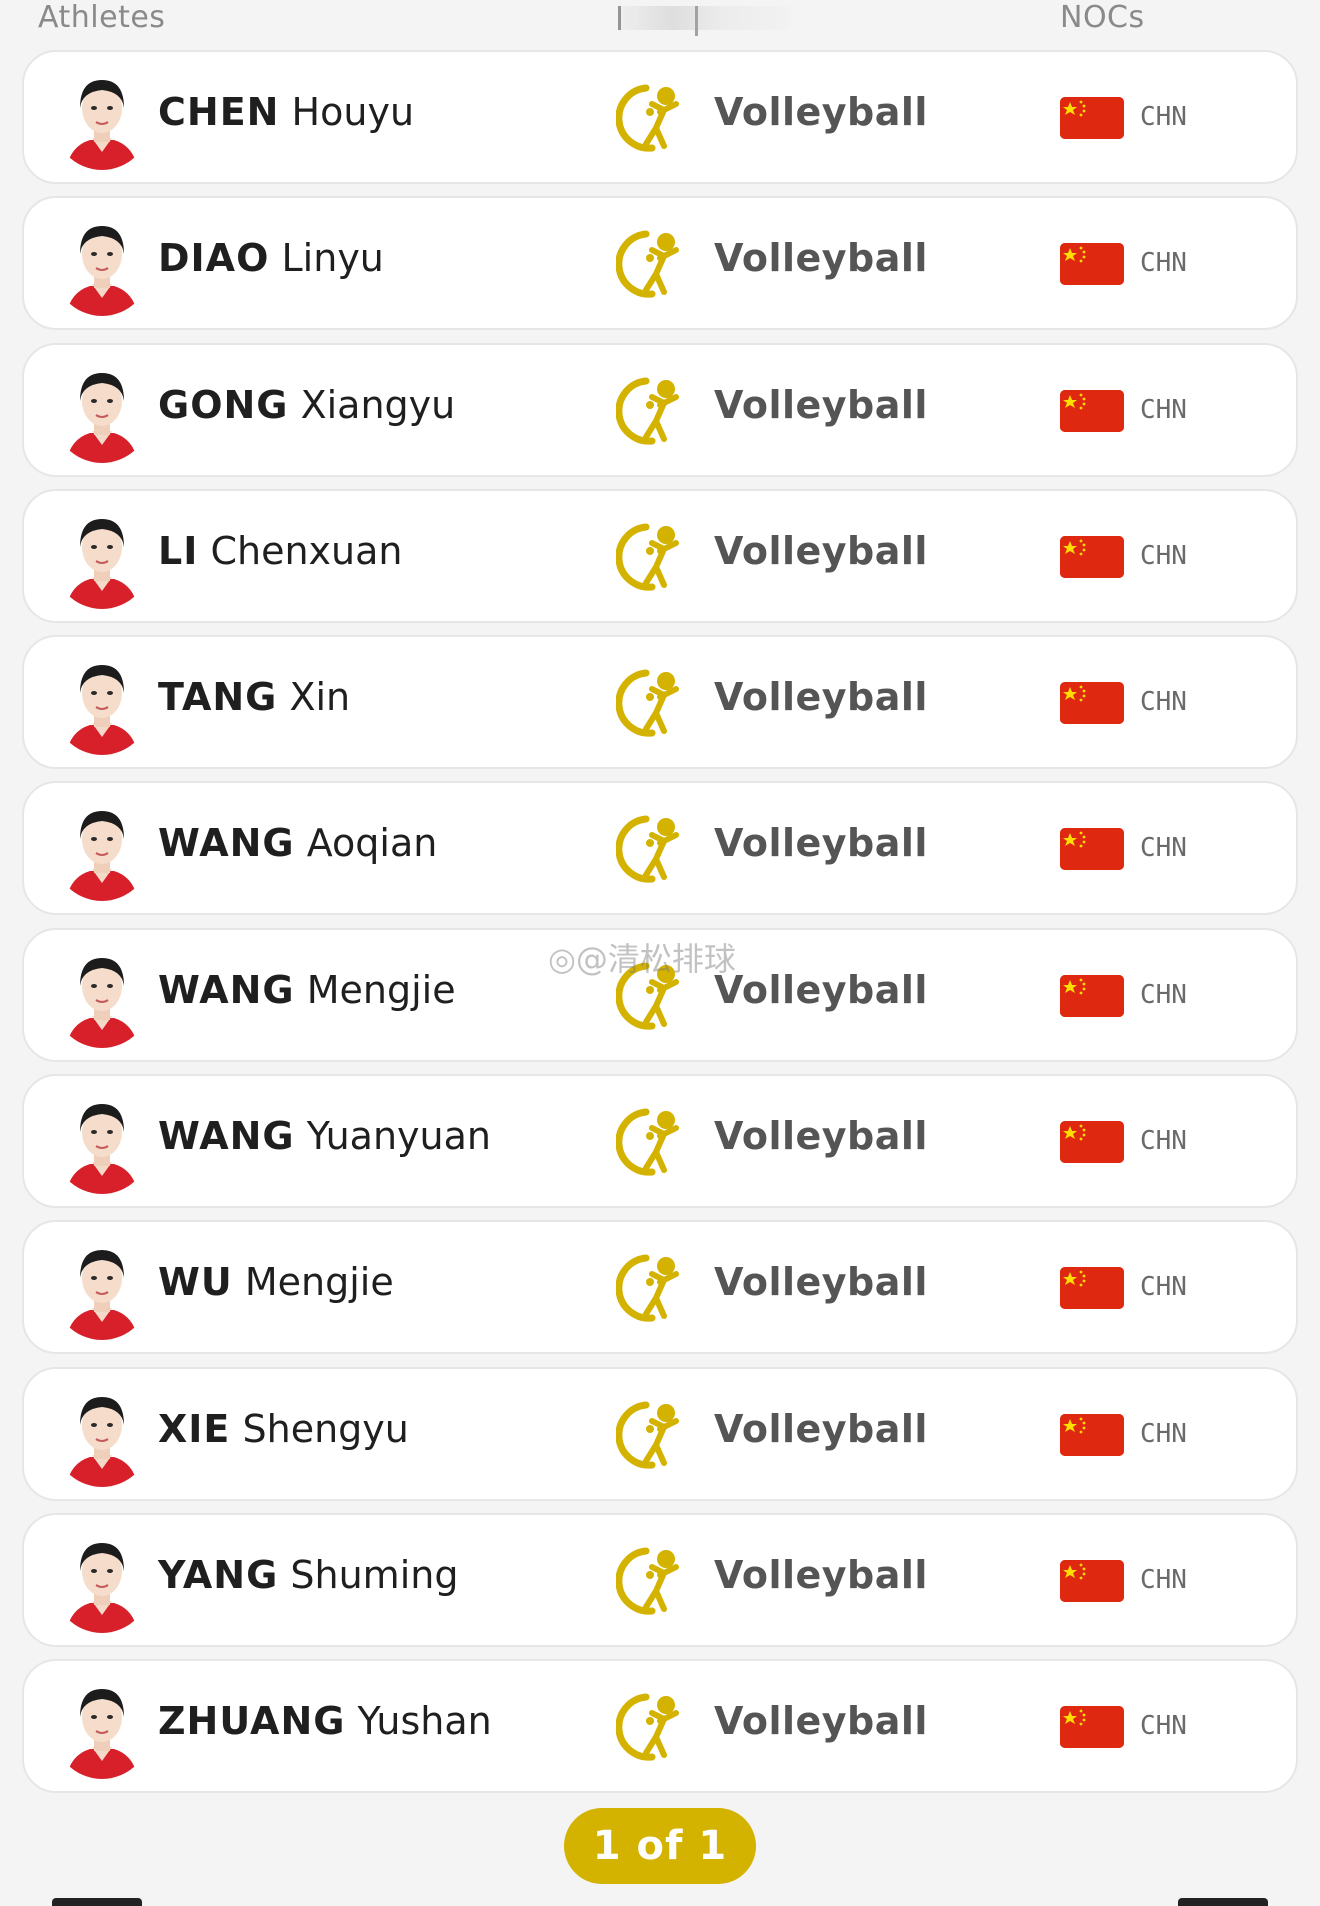  Describe the element at coordinates (660, 848) in the screenshot. I see `athlete-row: WANG Aoqian Volleyball CHN` at that location.